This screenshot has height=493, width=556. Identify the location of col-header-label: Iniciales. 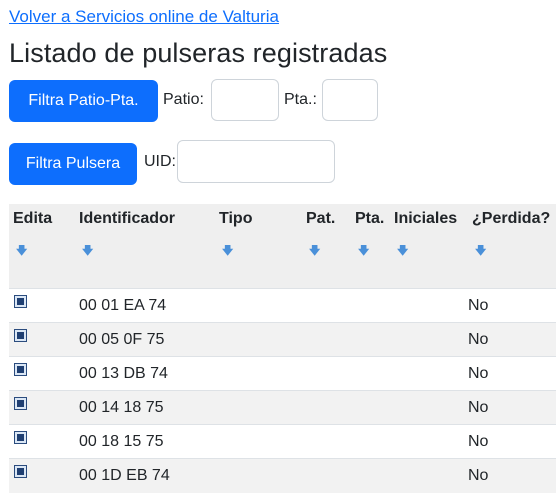
(426, 218).